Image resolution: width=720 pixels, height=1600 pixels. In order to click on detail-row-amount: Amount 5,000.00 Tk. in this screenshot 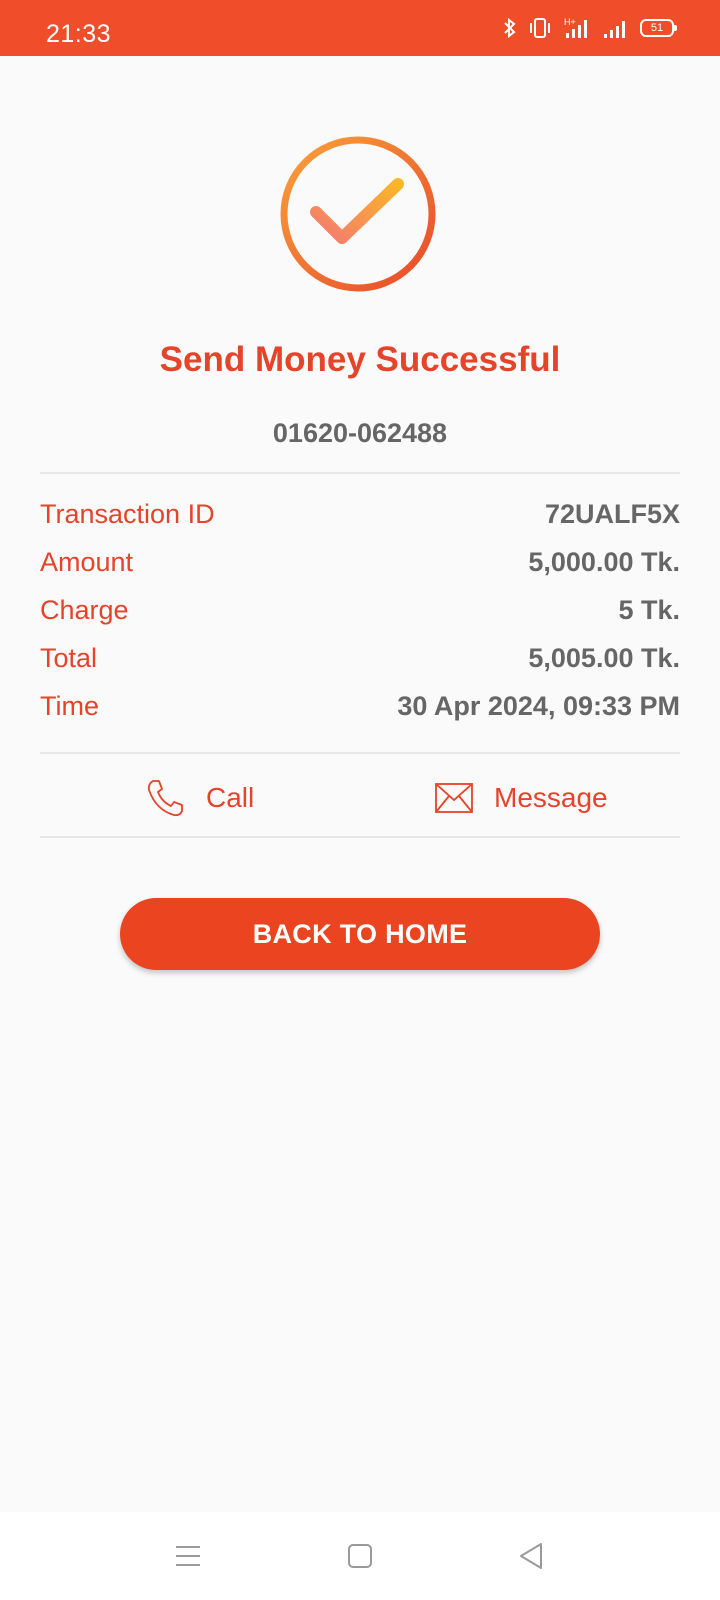, I will do `click(360, 562)`.